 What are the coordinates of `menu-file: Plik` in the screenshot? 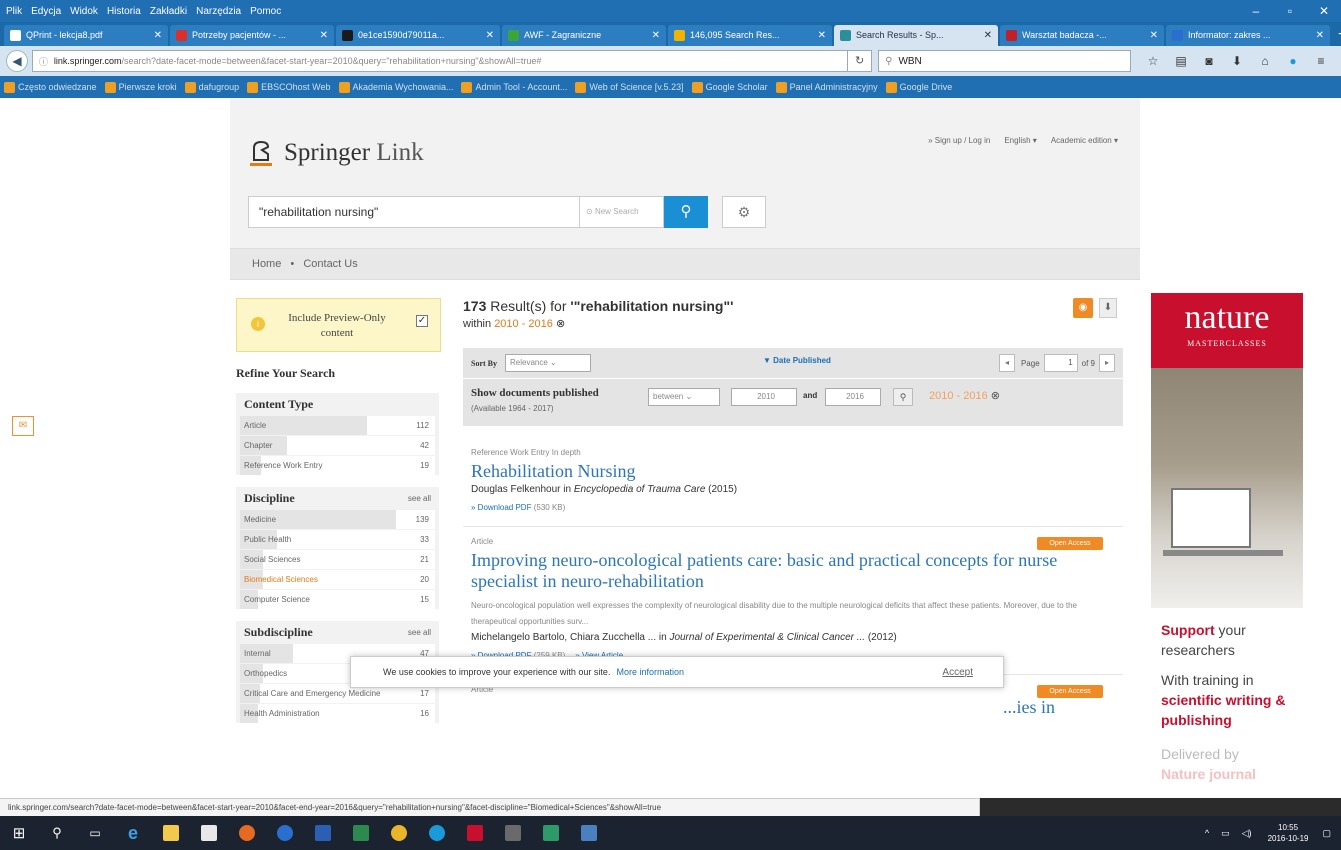 It's located at (14, 11).